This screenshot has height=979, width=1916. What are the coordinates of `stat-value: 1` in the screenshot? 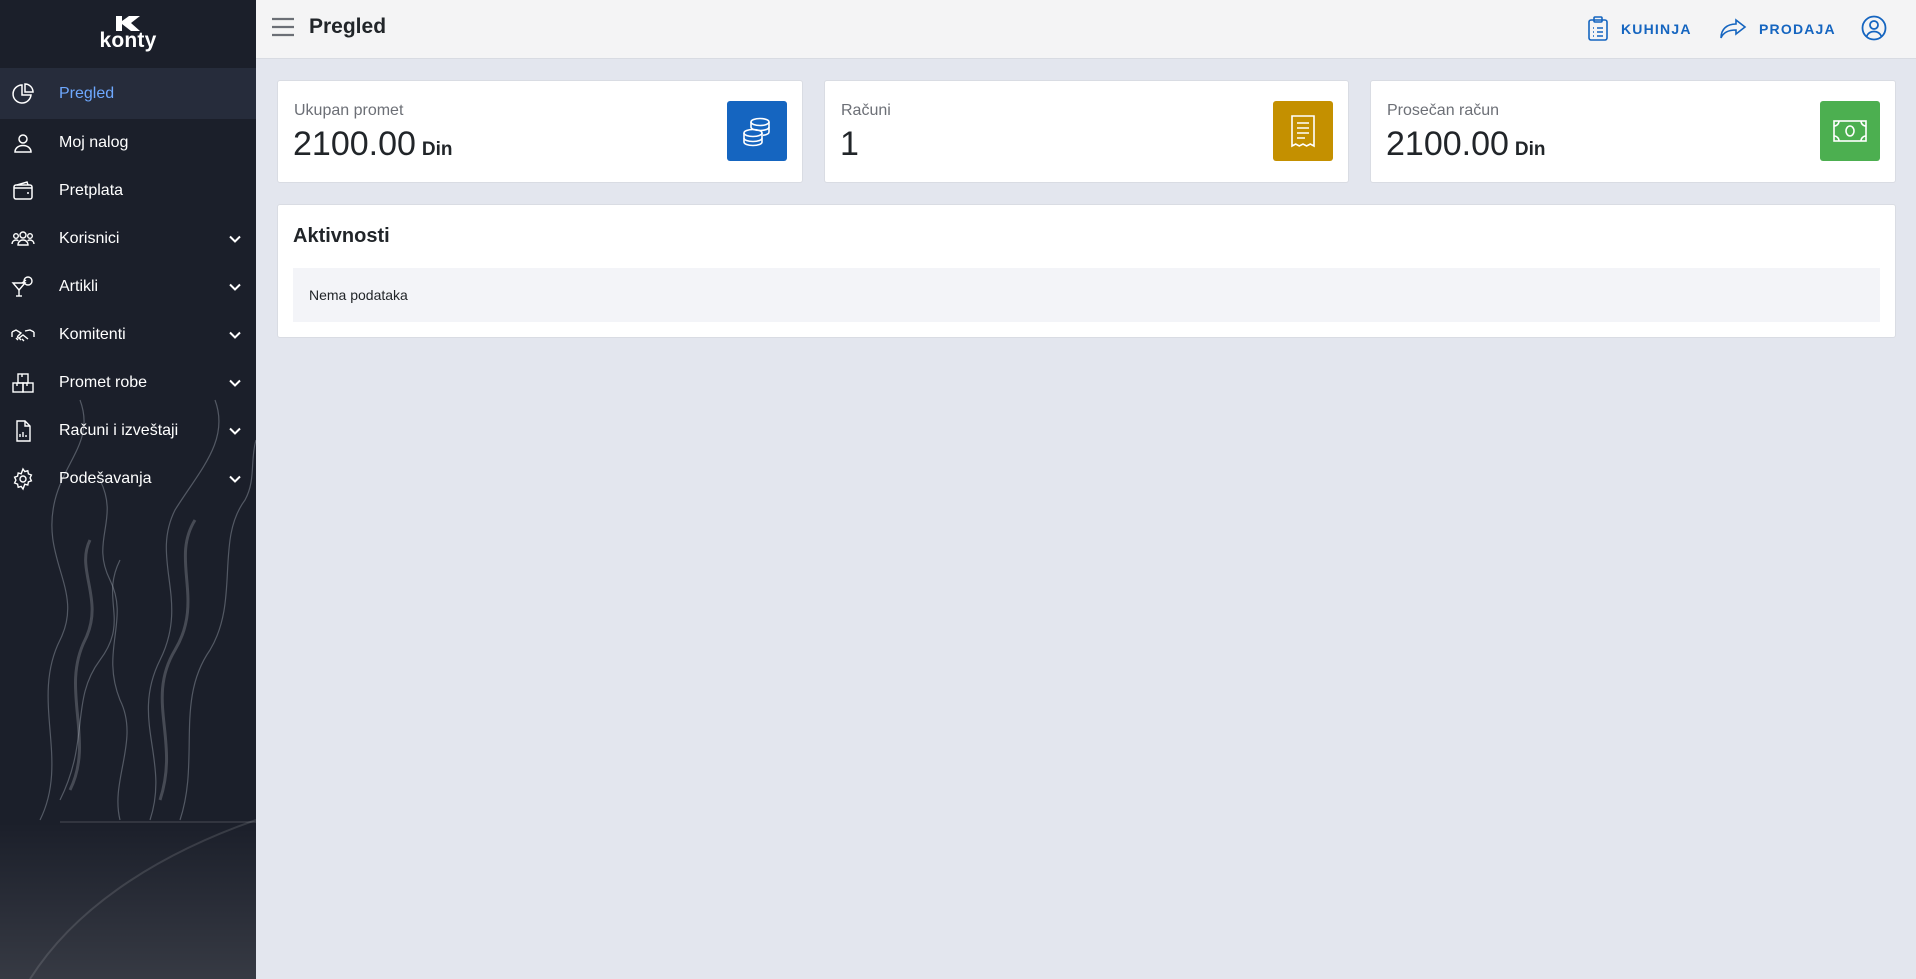 It's located at (849, 144).